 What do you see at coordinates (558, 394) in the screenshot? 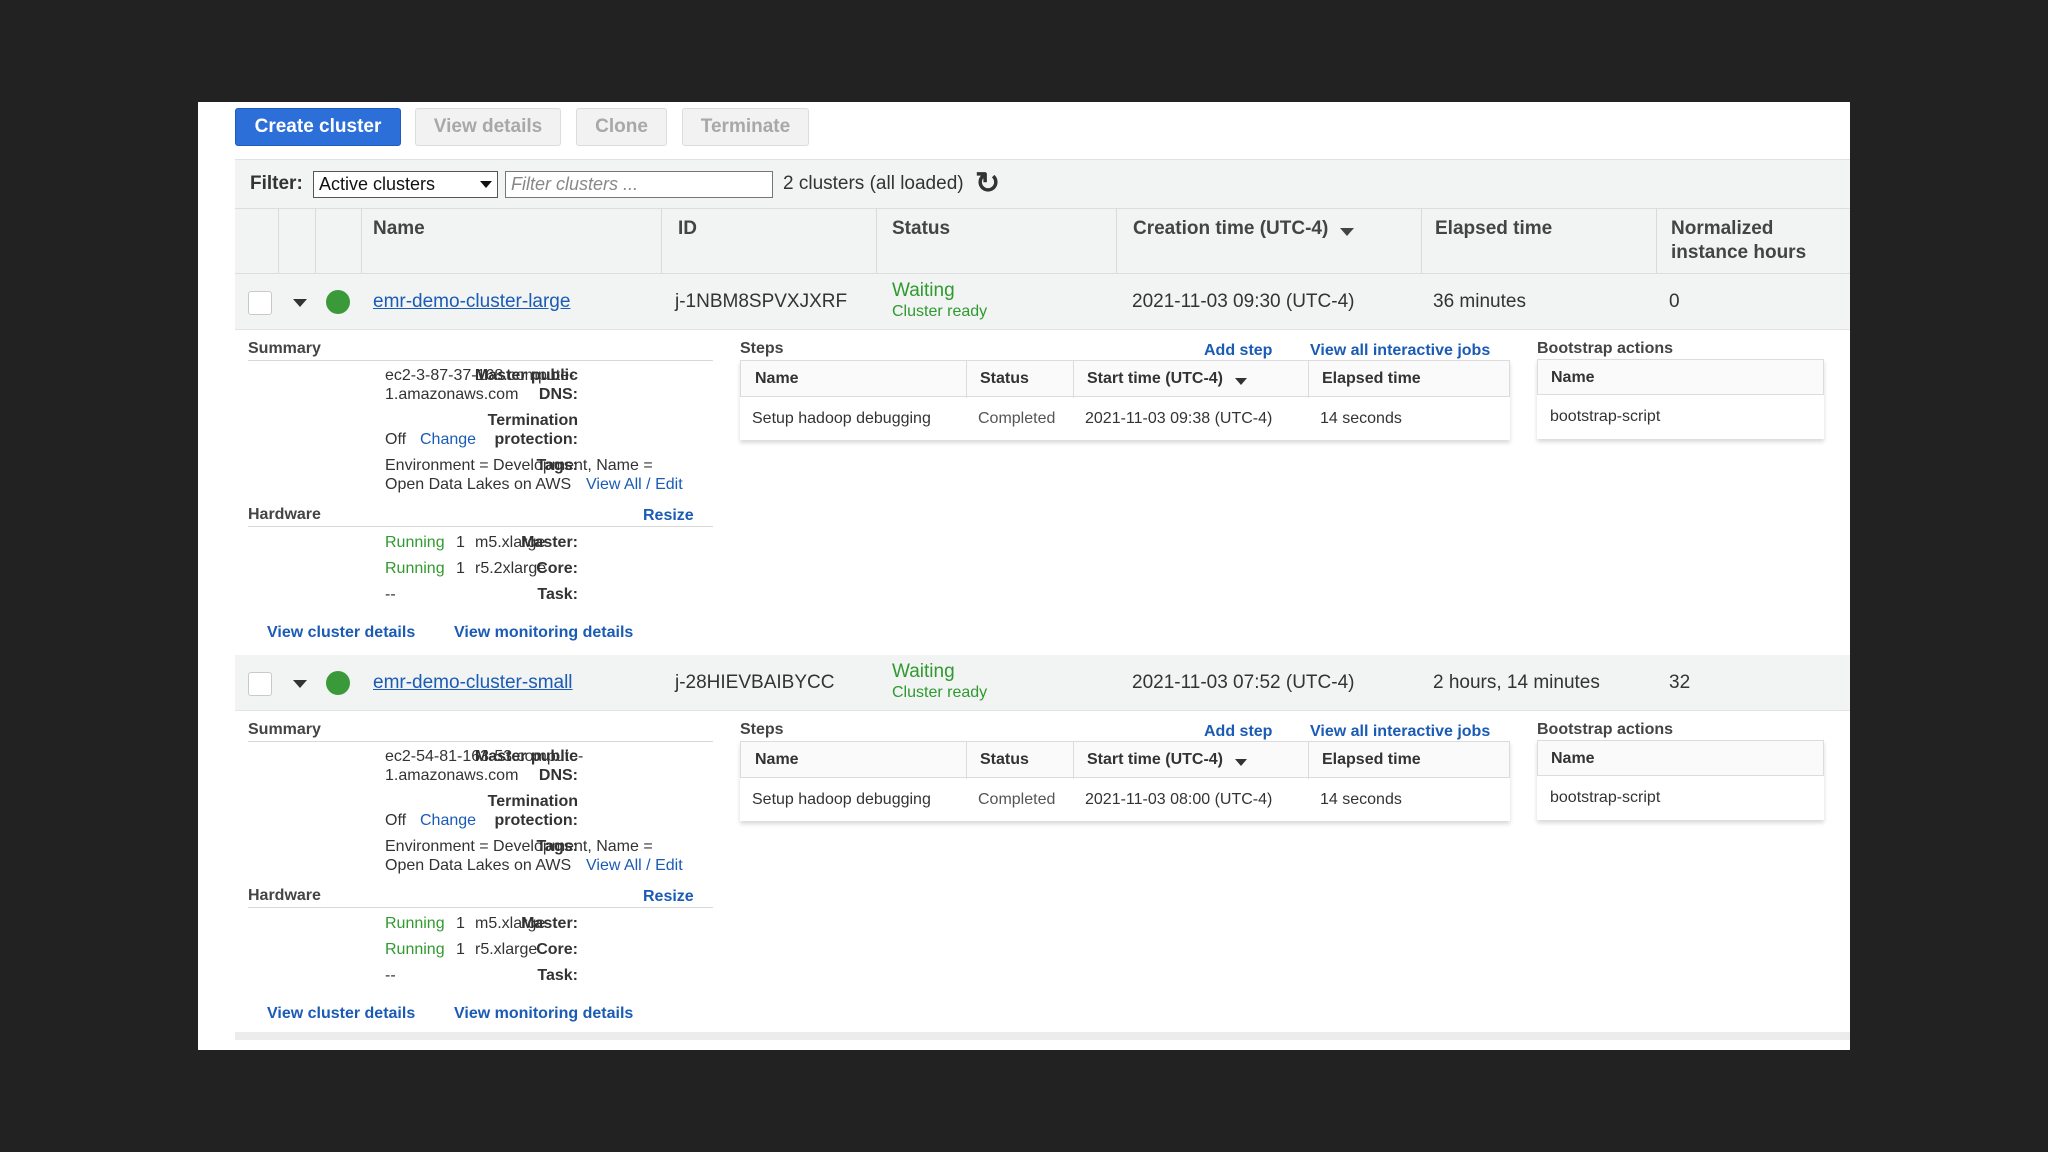
I see `master-dns-label-2: DNS:` at bounding box center [558, 394].